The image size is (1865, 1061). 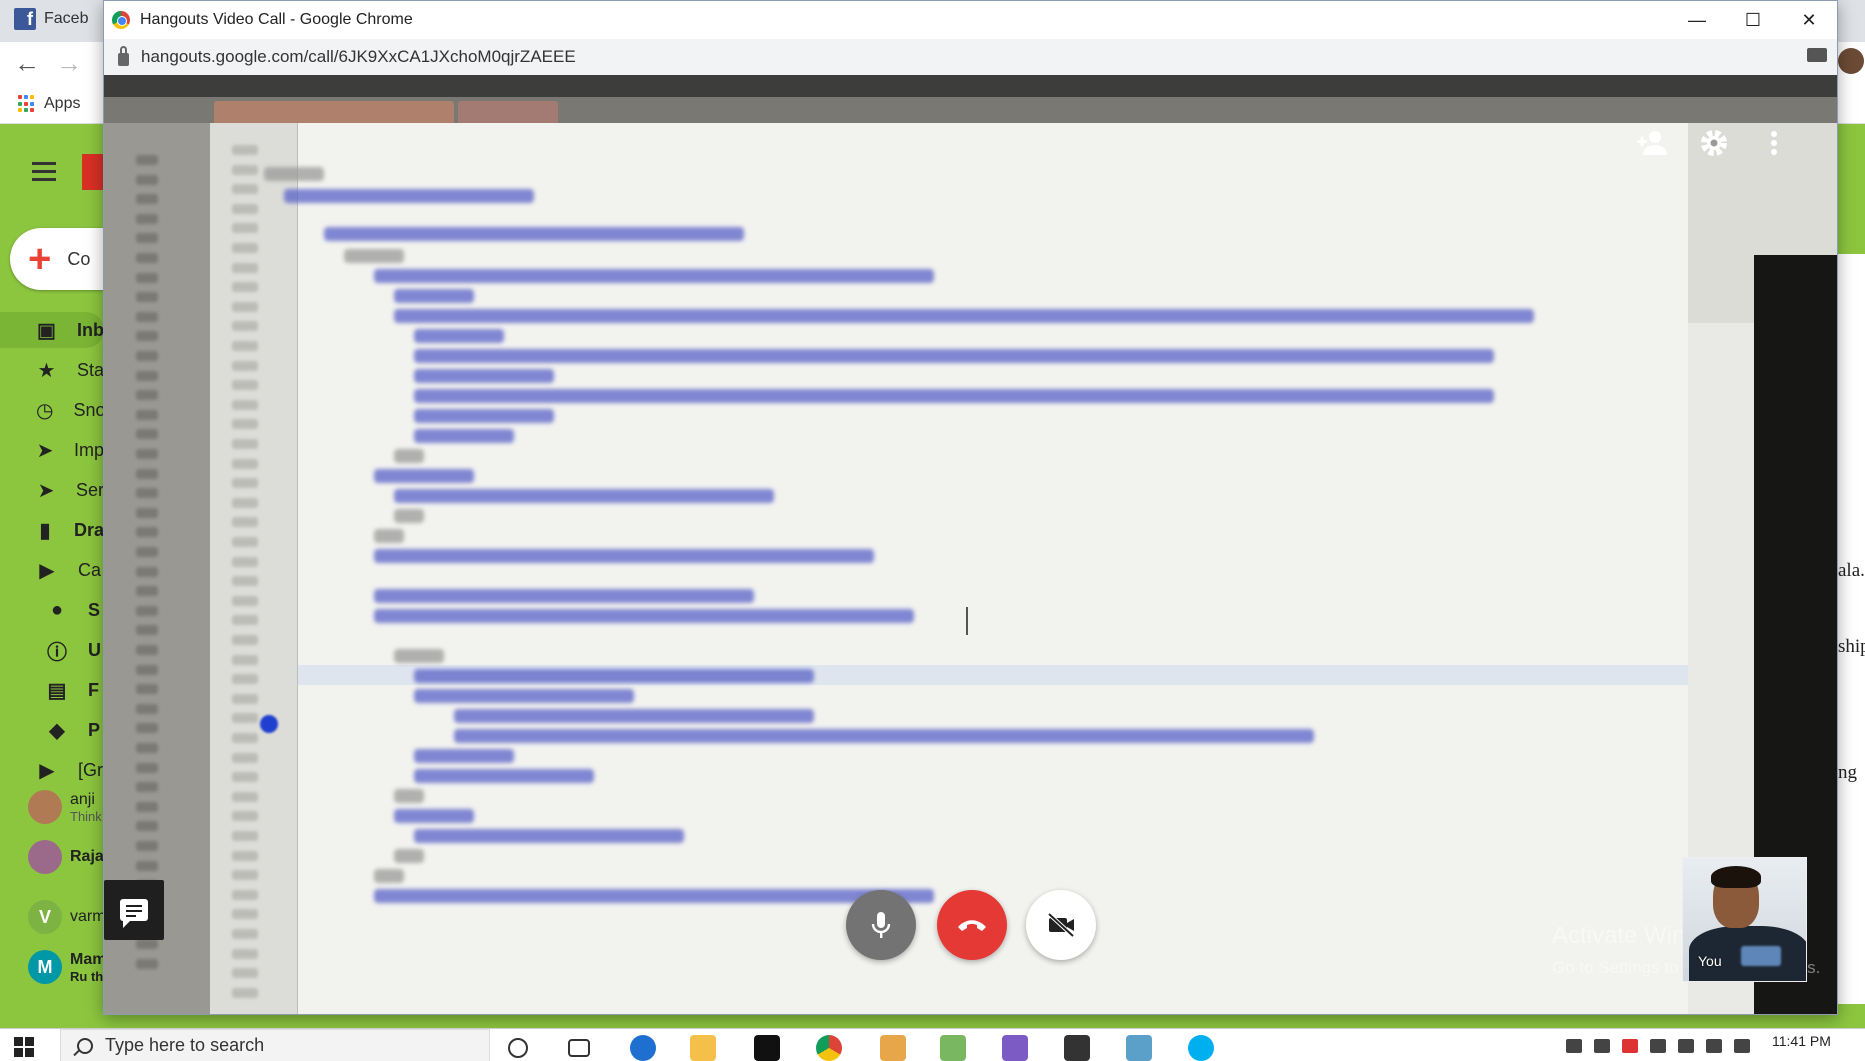 I want to click on sidebar-item-drafts: ▮ Dra, so click(x=52, y=530).